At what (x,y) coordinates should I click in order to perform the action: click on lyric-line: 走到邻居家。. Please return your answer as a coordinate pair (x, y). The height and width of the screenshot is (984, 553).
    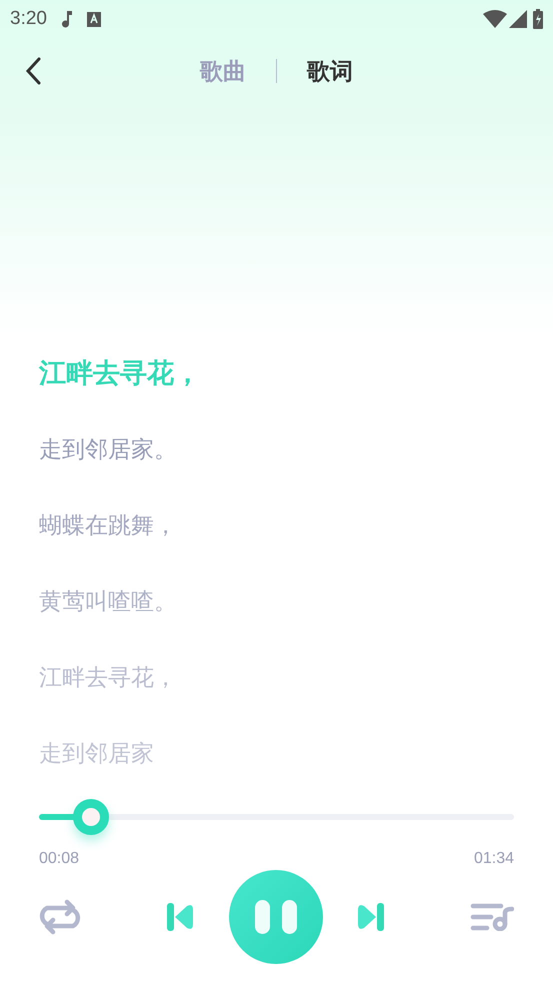
    Looking at the image, I should click on (108, 450).